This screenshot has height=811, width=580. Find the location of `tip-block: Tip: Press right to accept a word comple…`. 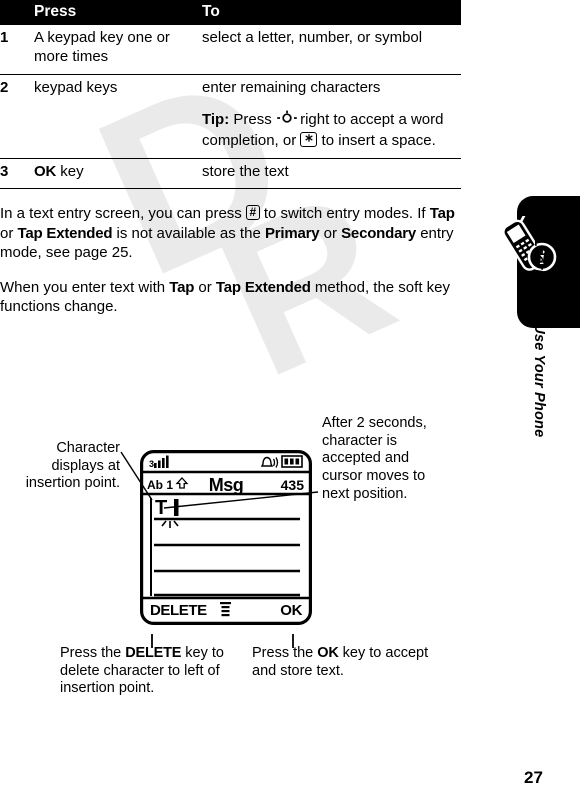

tip-block: Tip: Press right to accept a word comple… is located at coordinates (328, 130).